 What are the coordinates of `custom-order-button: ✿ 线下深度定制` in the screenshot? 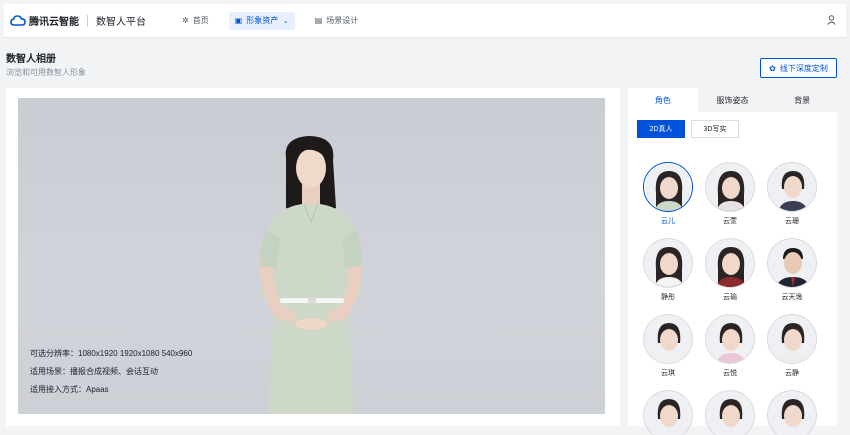 It's located at (798, 68).